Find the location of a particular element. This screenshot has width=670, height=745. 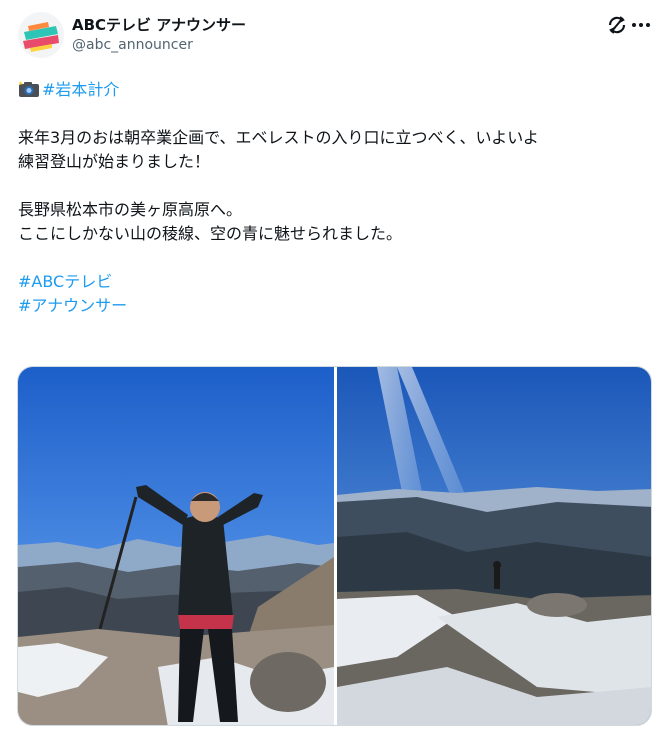

more-options-icon is located at coordinates (641, 25).